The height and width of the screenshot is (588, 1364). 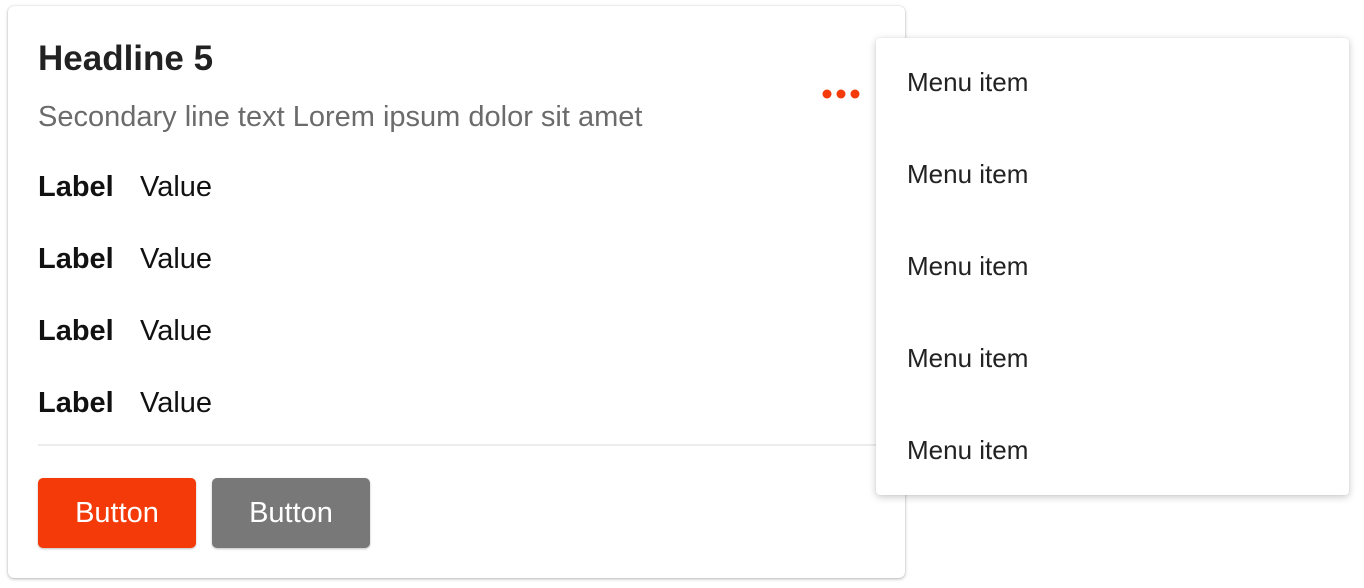 I want to click on more-horizontal-icon, so click(x=842, y=94).